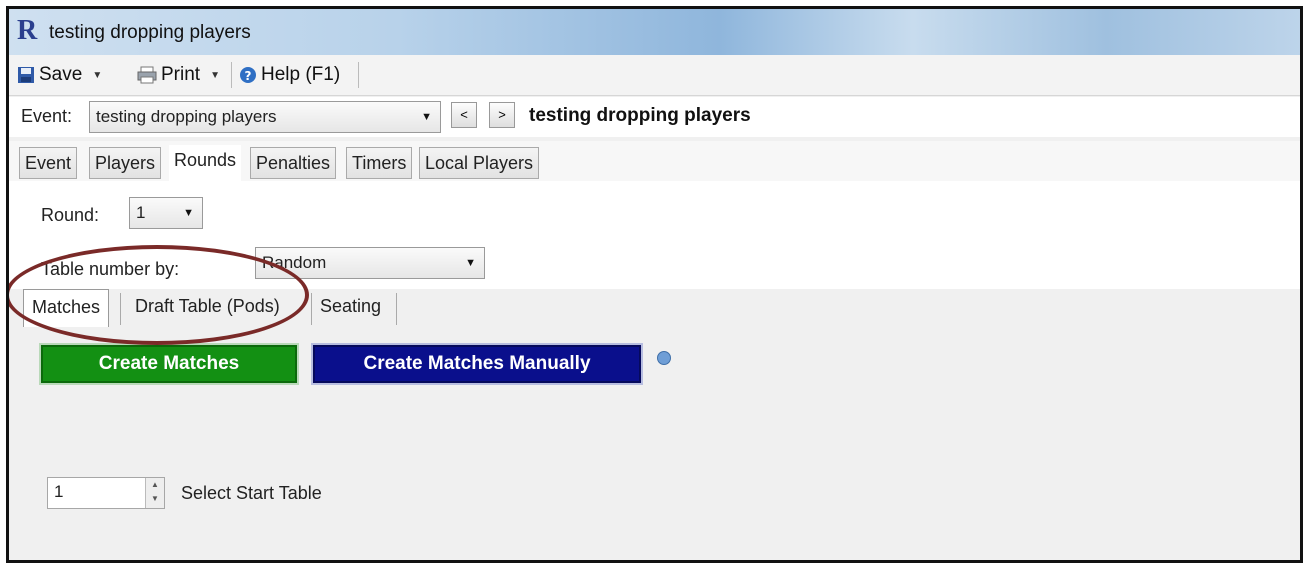  I want to click on app-logo-icon: R, so click(27, 30).